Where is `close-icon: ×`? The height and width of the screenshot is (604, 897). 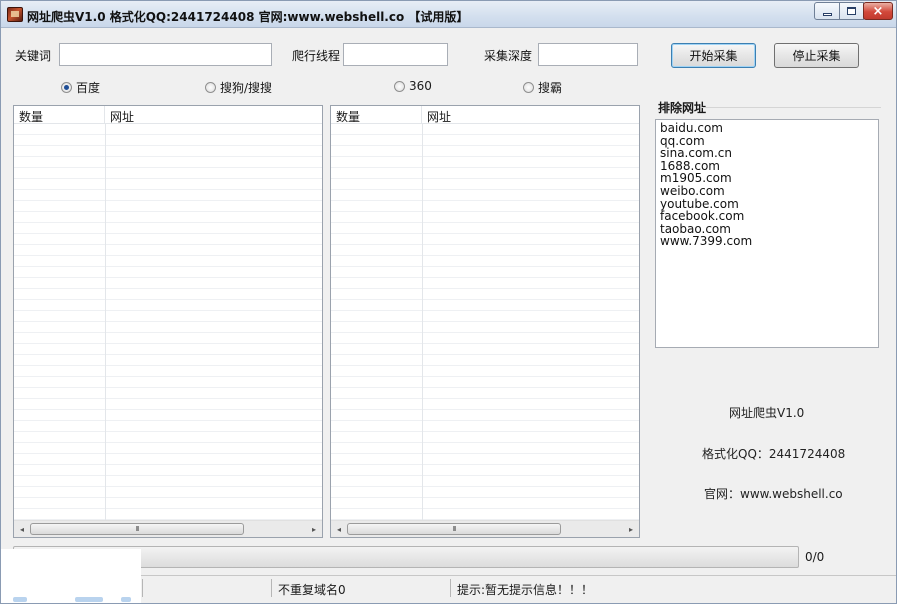 close-icon: × is located at coordinates (878, 11).